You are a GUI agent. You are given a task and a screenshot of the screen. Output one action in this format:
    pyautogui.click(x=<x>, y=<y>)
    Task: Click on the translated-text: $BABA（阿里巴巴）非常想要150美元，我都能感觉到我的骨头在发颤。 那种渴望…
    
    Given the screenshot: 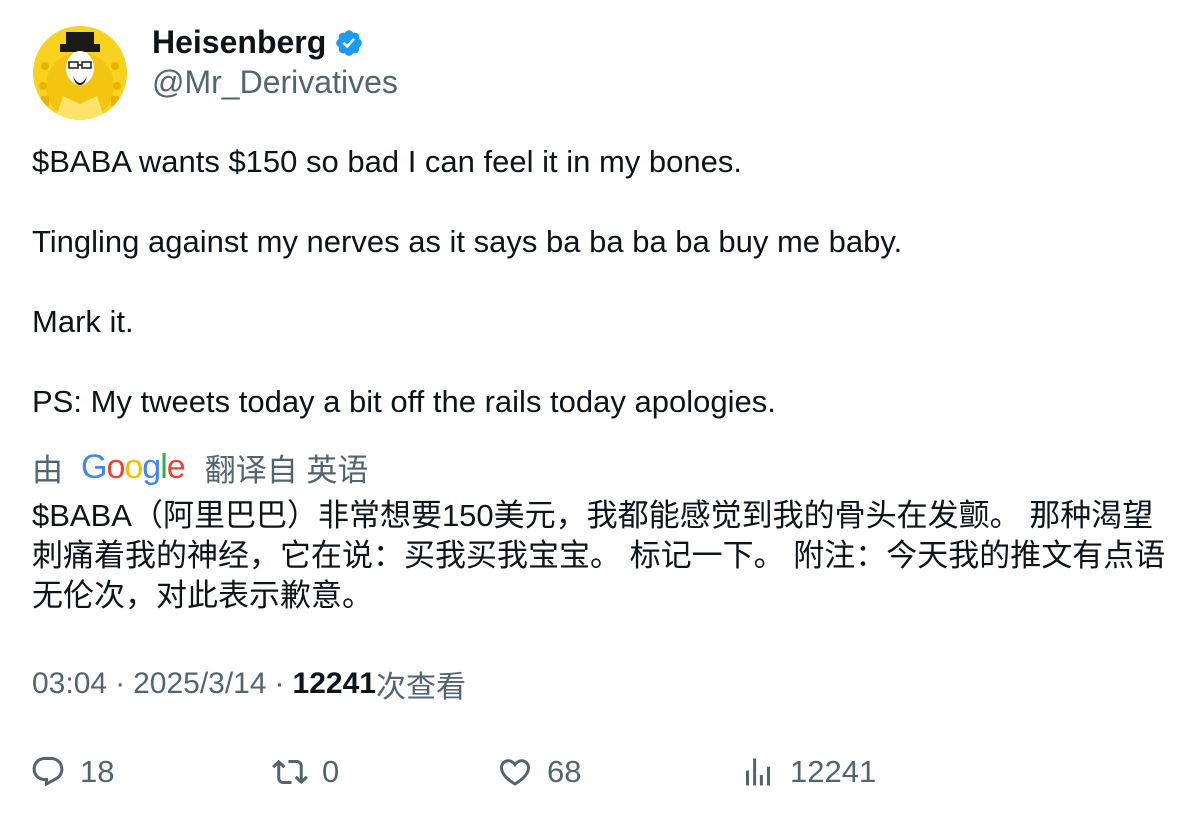 What is the action you would take?
    pyautogui.click(x=599, y=555)
    